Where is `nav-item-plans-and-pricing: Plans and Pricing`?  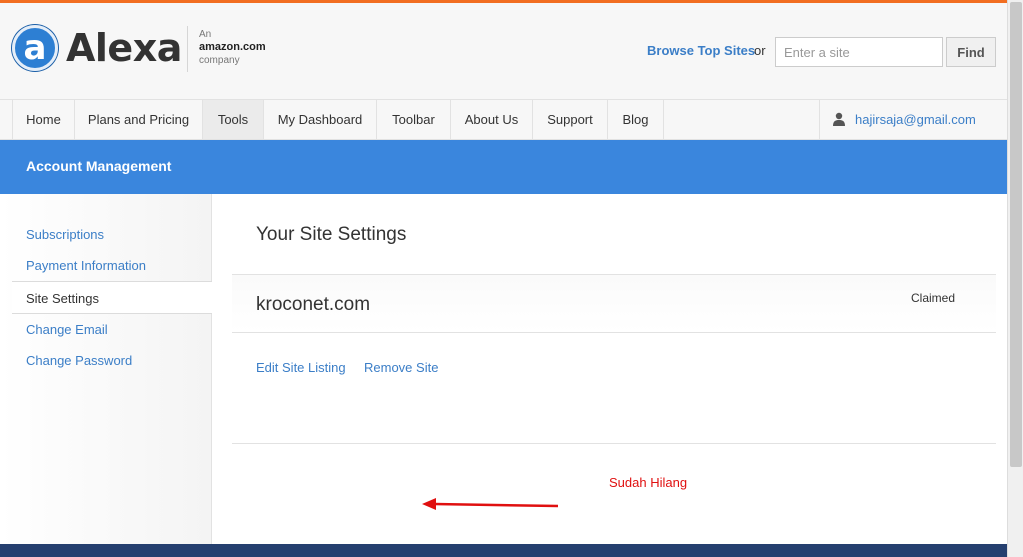
nav-item-plans-and-pricing: Plans and Pricing is located at coordinates (139, 119).